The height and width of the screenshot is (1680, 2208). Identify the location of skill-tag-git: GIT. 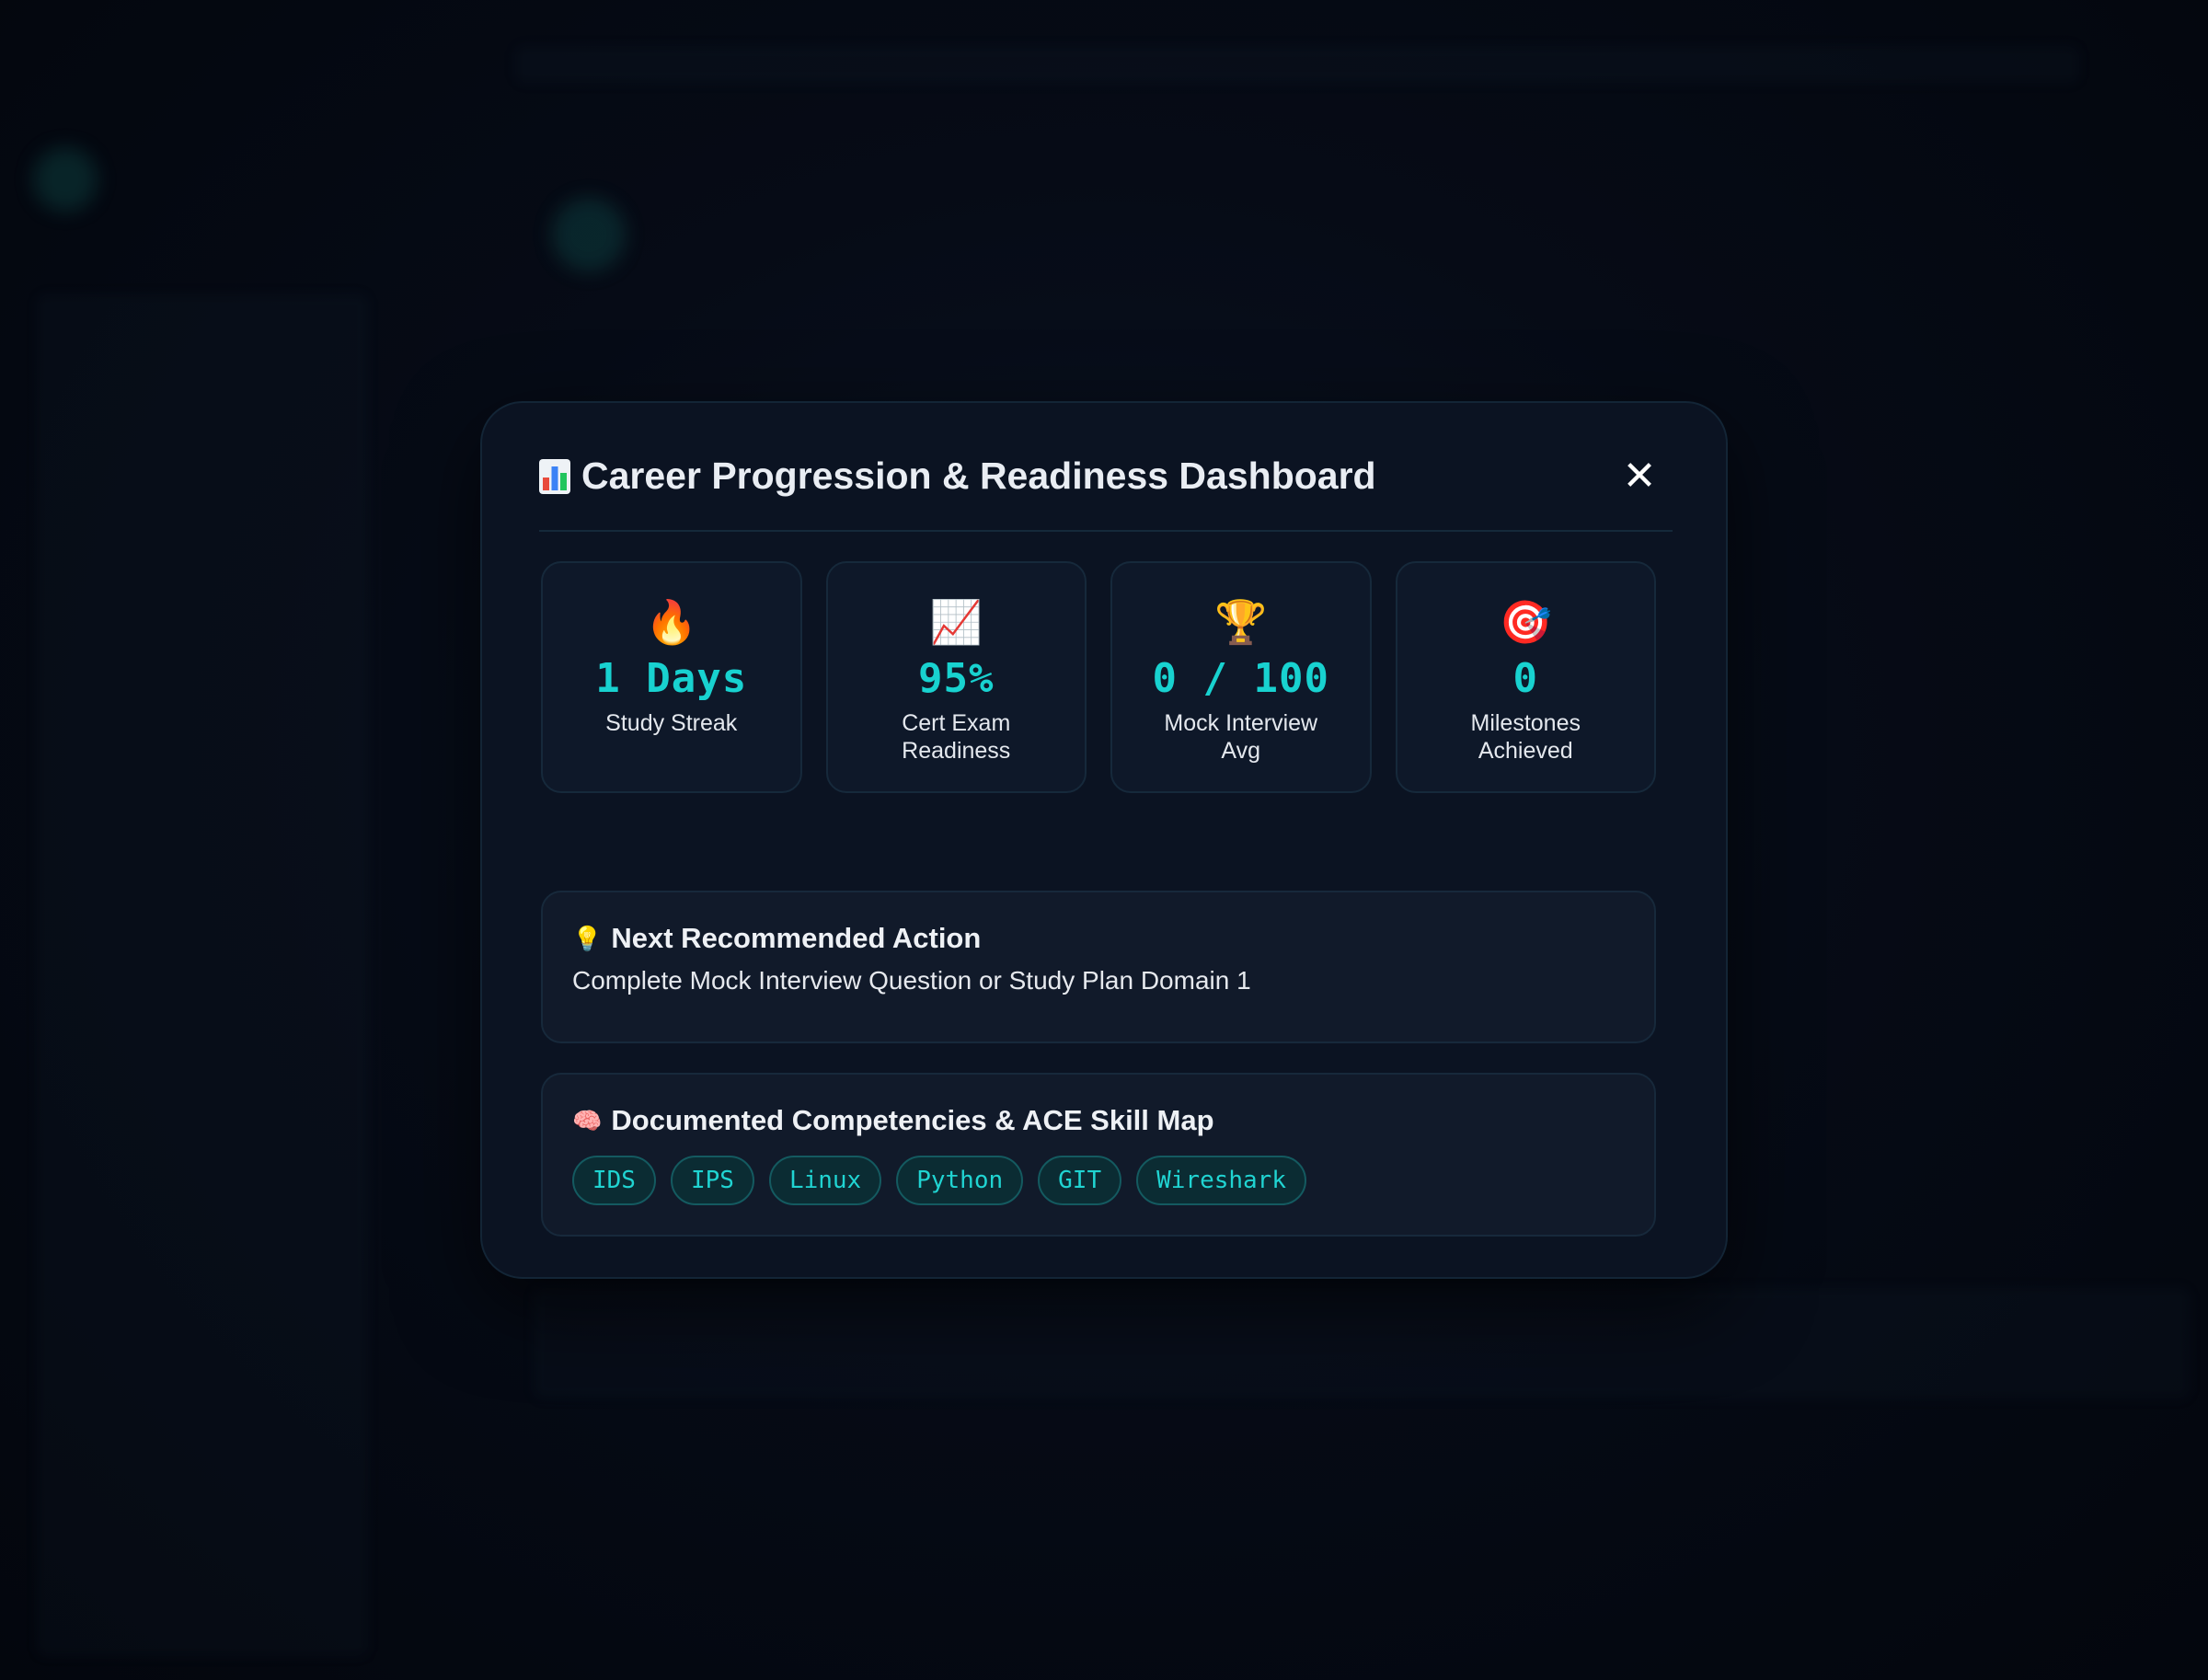
(1080, 1180).